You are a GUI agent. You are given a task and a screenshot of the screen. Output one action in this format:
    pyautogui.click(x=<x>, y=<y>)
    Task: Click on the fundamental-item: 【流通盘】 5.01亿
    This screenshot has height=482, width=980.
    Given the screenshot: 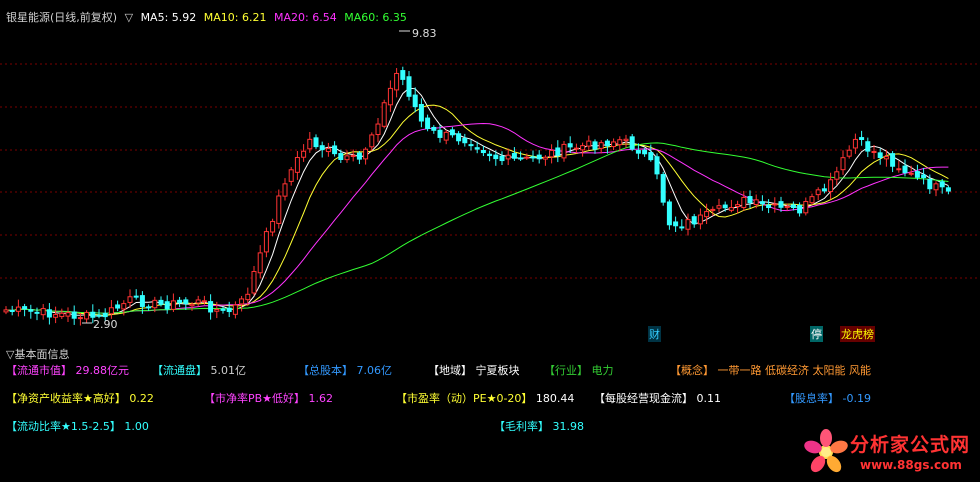 What is the action you would take?
    pyautogui.click(x=199, y=370)
    